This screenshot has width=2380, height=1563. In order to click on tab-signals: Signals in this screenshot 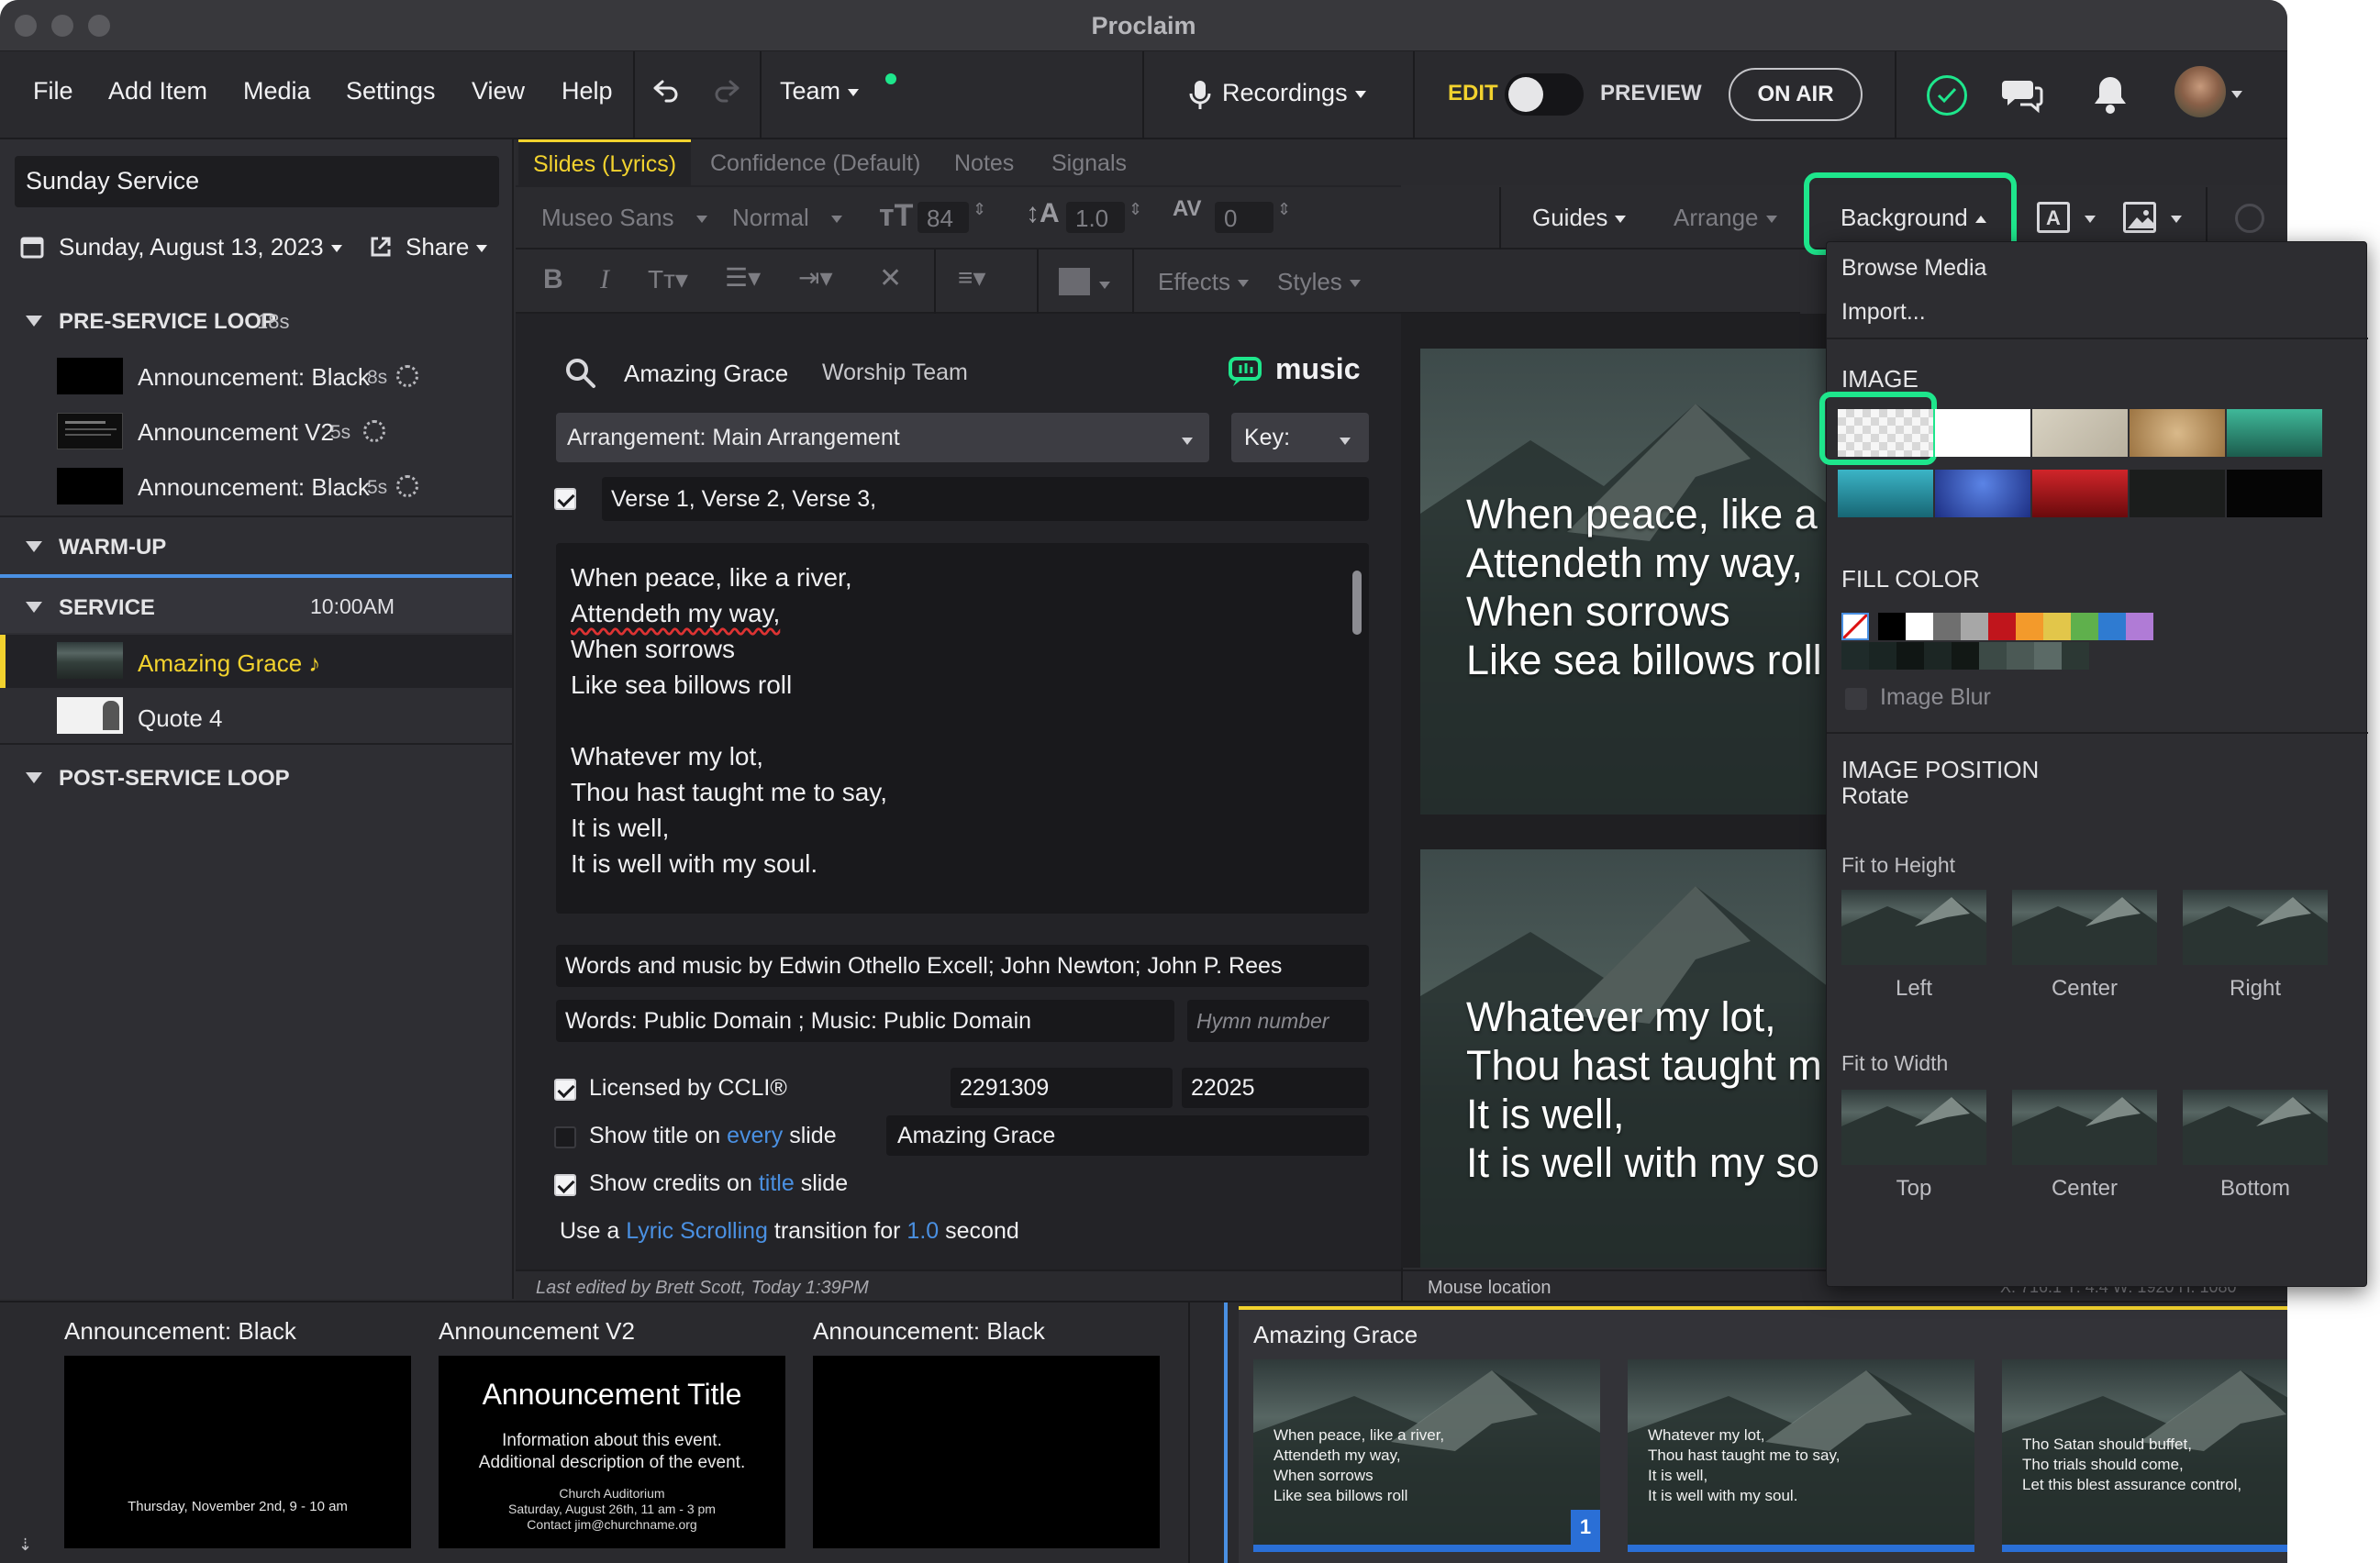, I will do `click(1089, 163)`.